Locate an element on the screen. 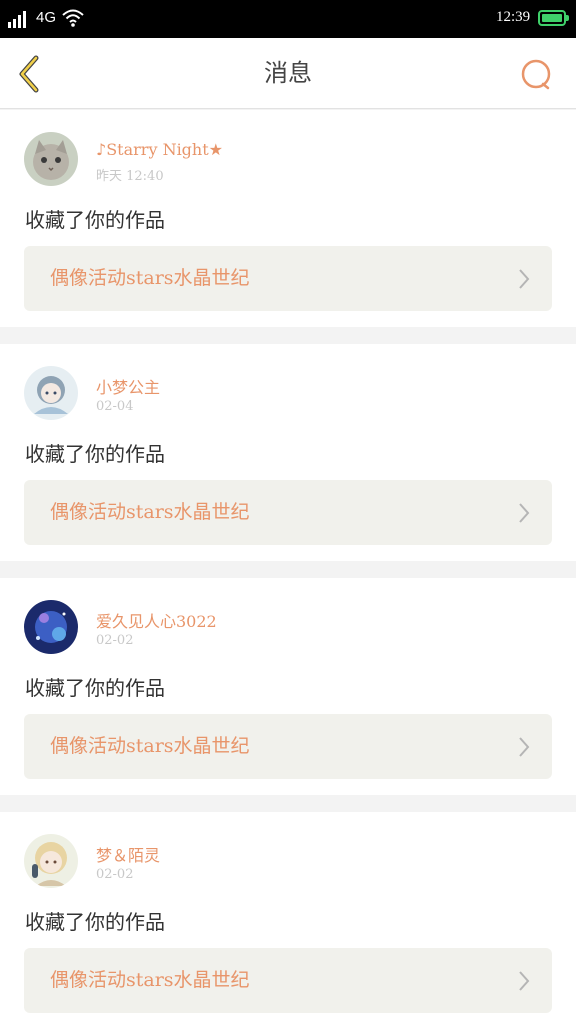 This screenshot has height=1029, width=576. nav-bar: 消息 is located at coordinates (288, 73).